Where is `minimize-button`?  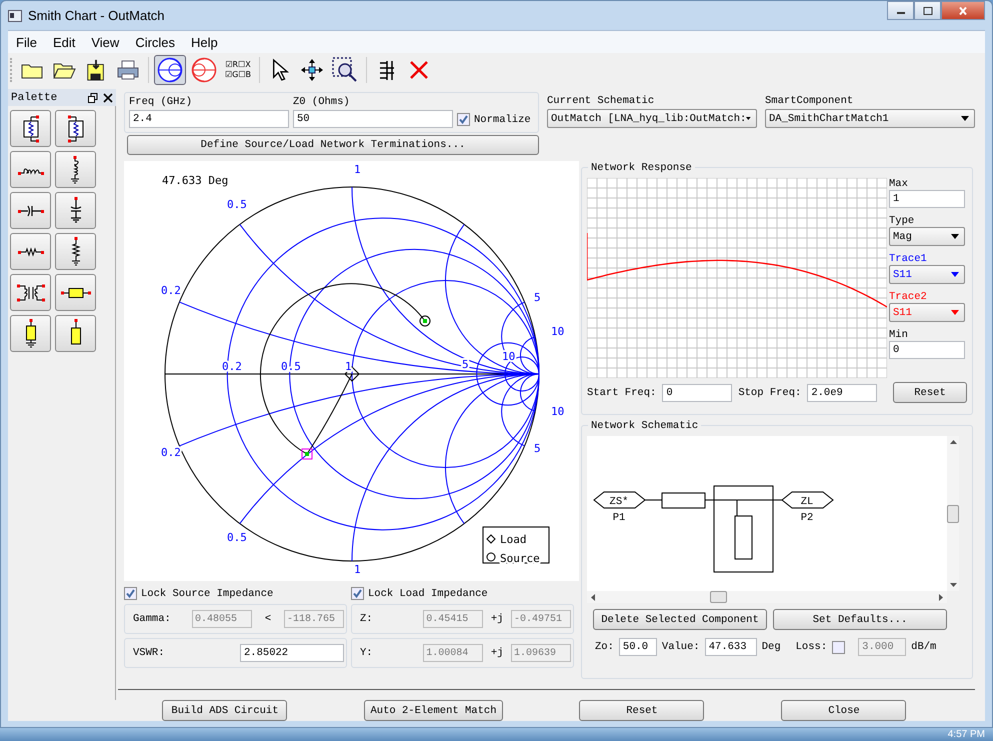
minimize-button is located at coordinates (900, 10).